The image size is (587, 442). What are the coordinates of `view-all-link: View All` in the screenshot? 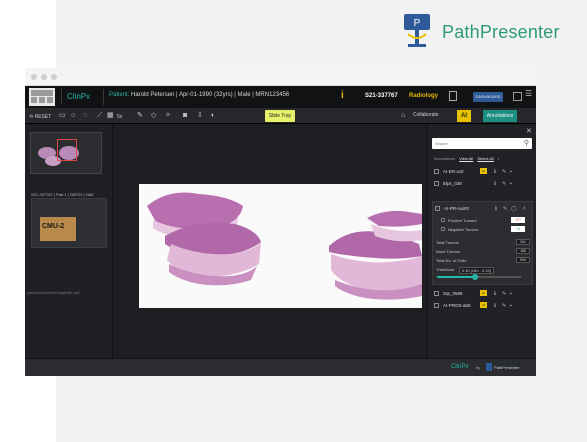 It's located at (466, 158).